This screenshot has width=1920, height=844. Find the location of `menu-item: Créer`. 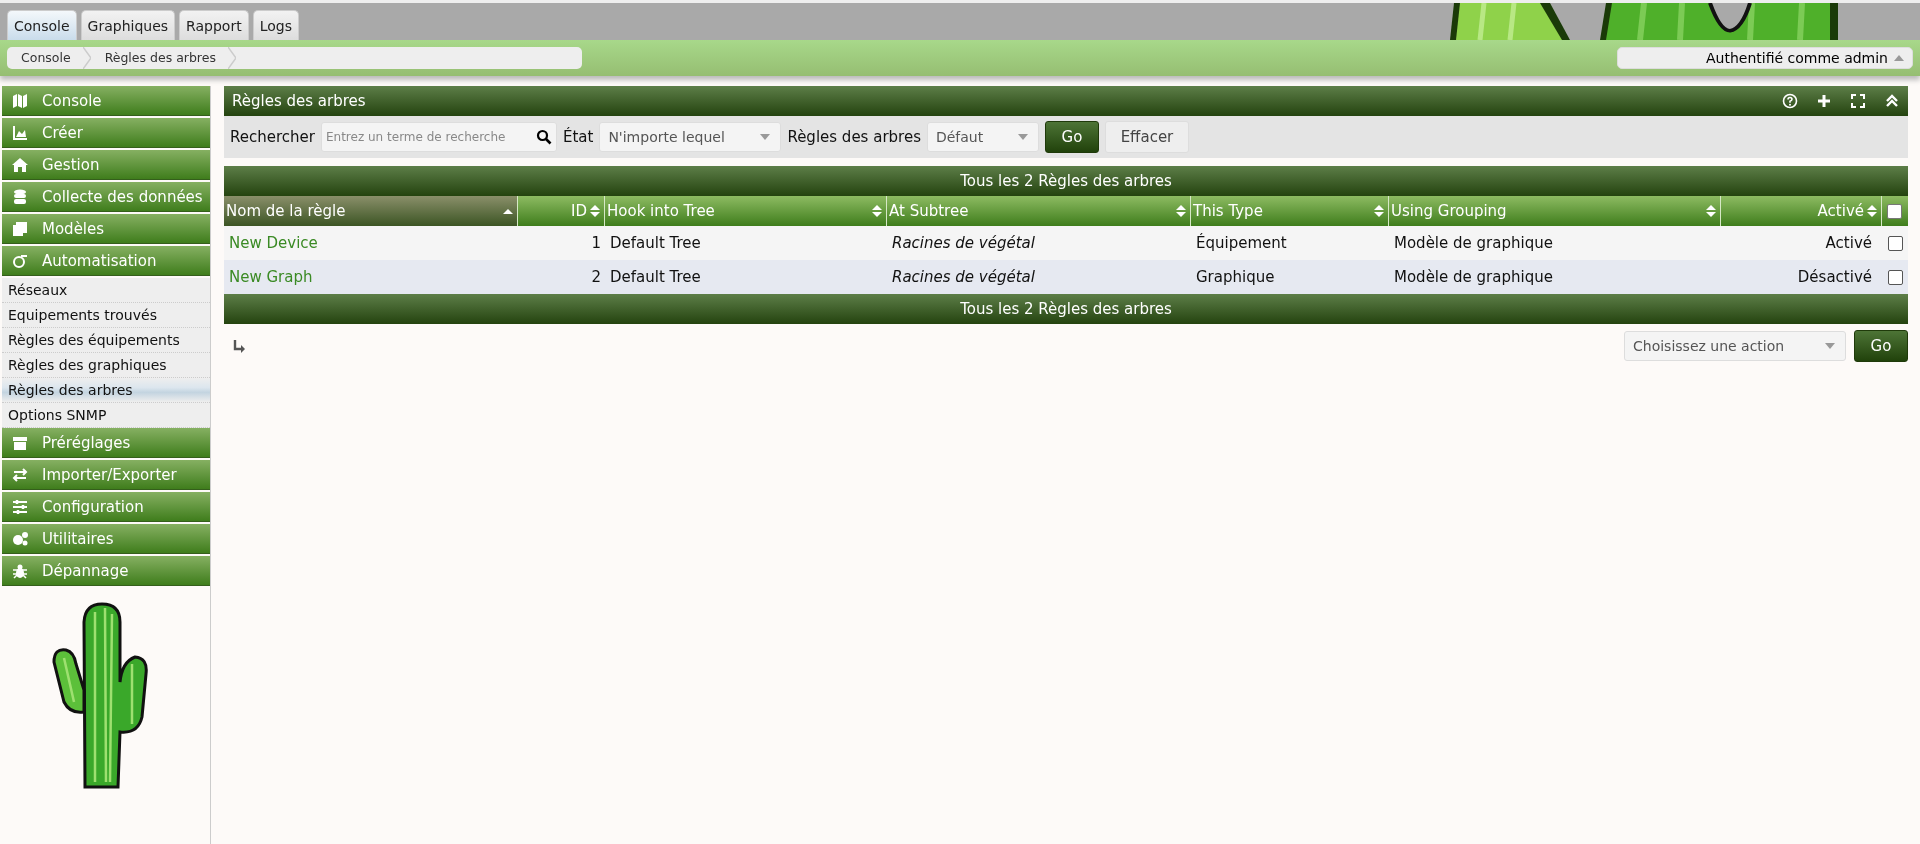

menu-item: Créer is located at coordinates (106, 133).